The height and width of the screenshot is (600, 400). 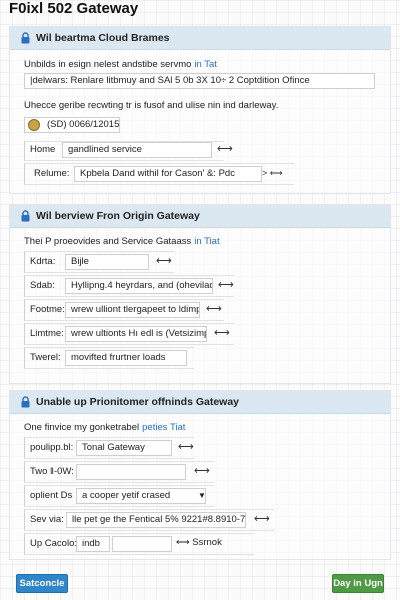 What do you see at coordinates (124, 448) in the screenshot?
I see `row-field: Tonal Gateway` at bounding box center [124, 448].